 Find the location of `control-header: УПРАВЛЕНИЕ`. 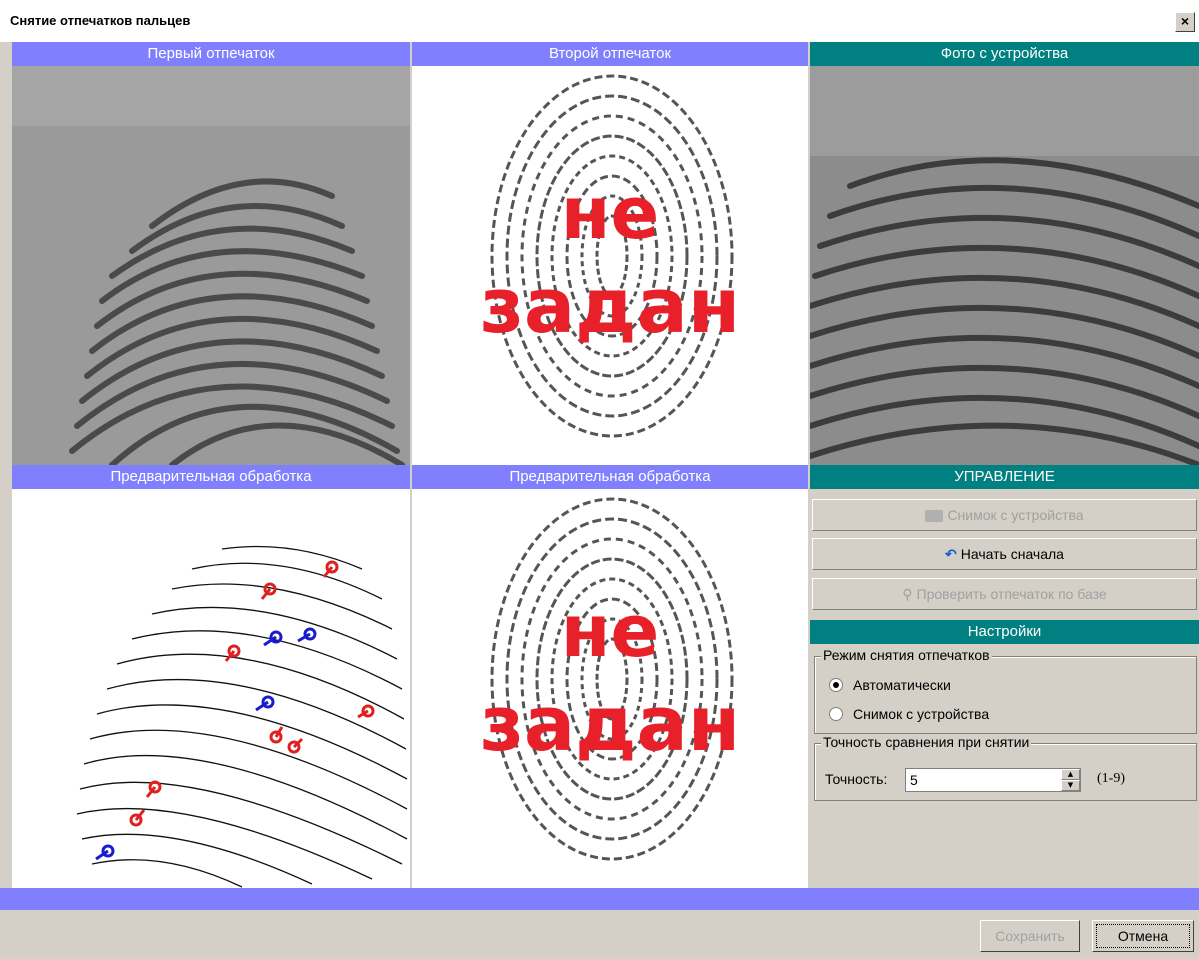

control-header: УПРАВЛЕНИЕ is located at coordinates (1004, 477).